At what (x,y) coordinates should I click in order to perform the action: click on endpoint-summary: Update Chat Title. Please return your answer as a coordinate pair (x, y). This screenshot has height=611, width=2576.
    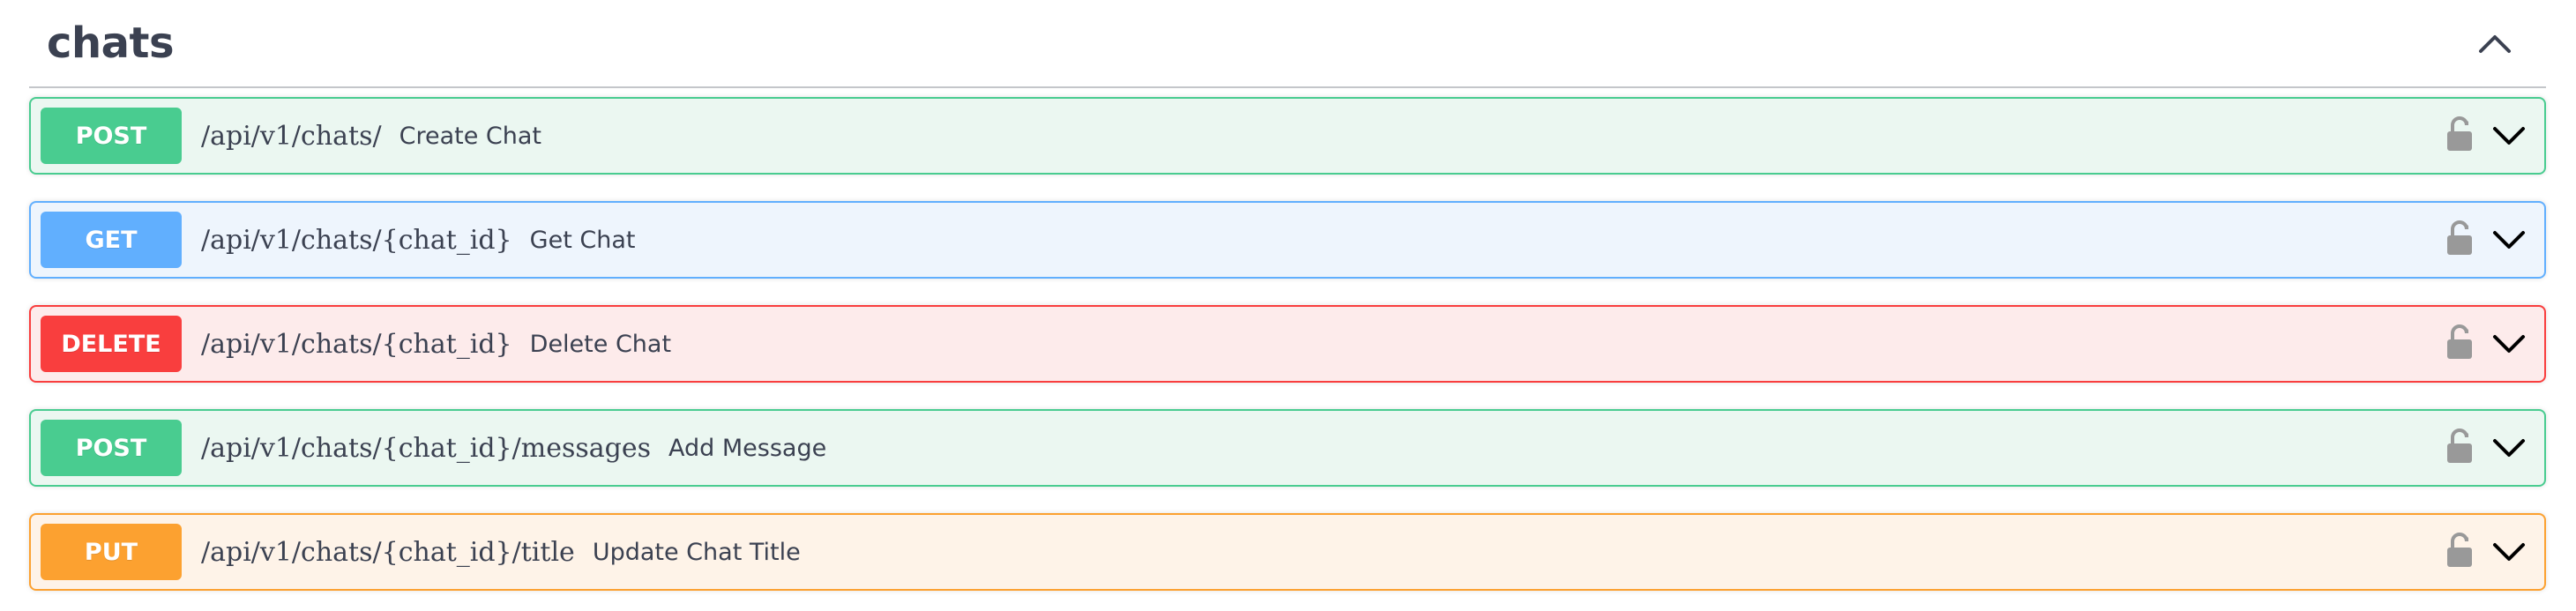
    Looking at the image, I should click on (696, 552).